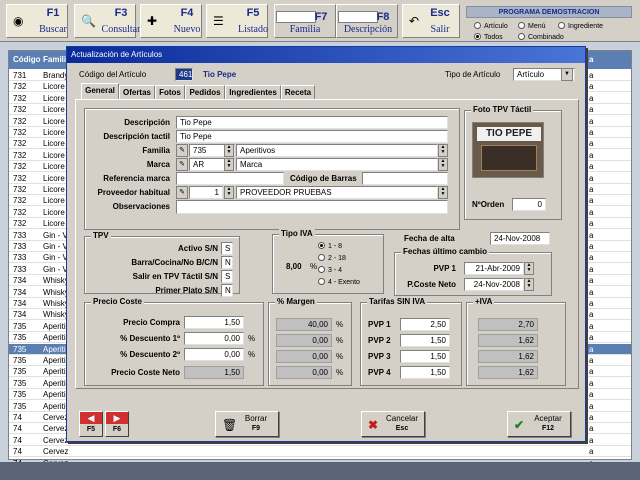 The image size is (640, 480). Describe the element at coordinates (113, 74) in the screenshot. I see `codigo-label: Código del Artículo` at that location.